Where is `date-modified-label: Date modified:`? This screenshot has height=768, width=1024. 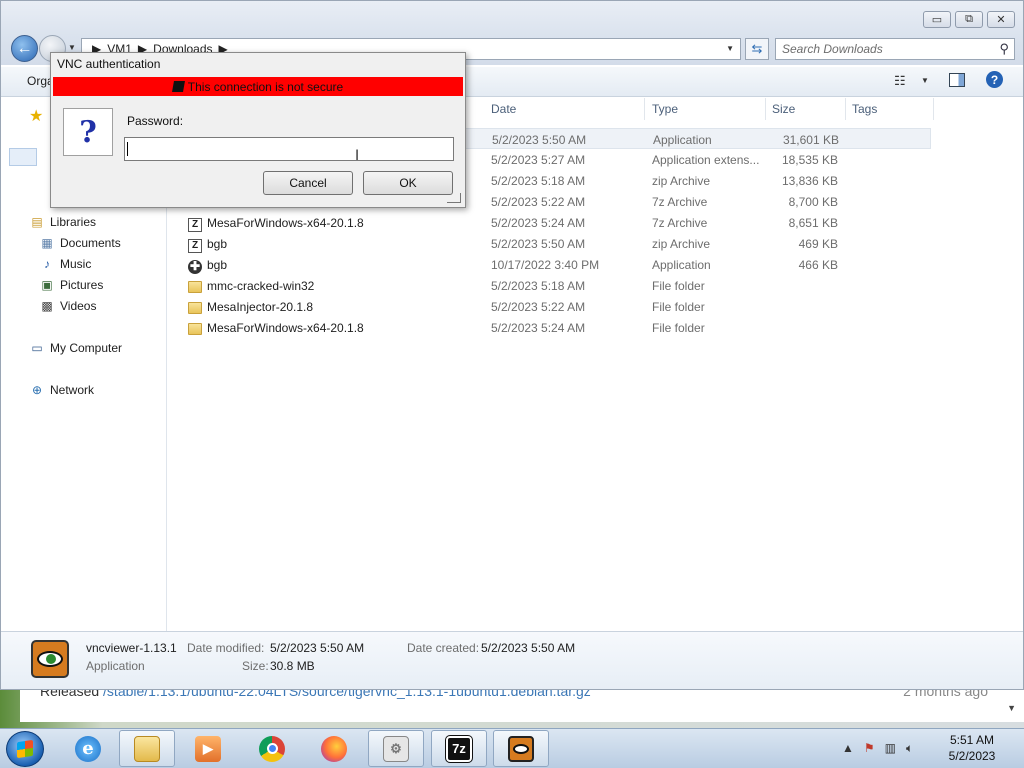 date-modified-label: Date modified: is located at coordinates (226, 648).